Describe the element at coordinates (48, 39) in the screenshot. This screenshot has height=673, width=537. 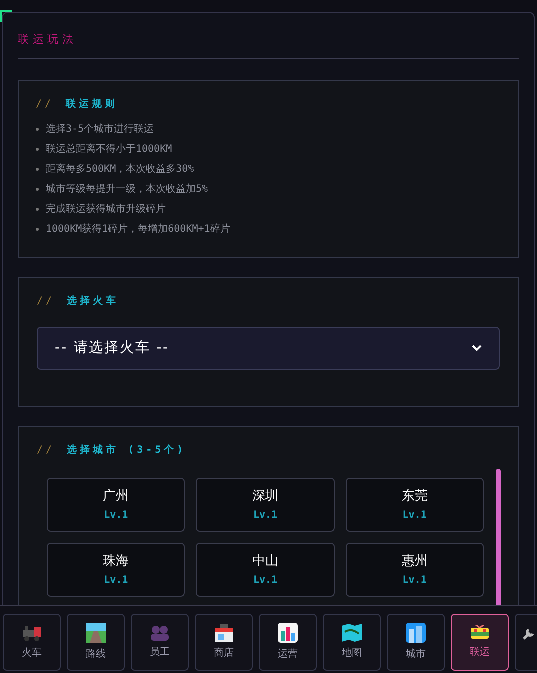
I see `panel-title: 联运玩法` at that location.